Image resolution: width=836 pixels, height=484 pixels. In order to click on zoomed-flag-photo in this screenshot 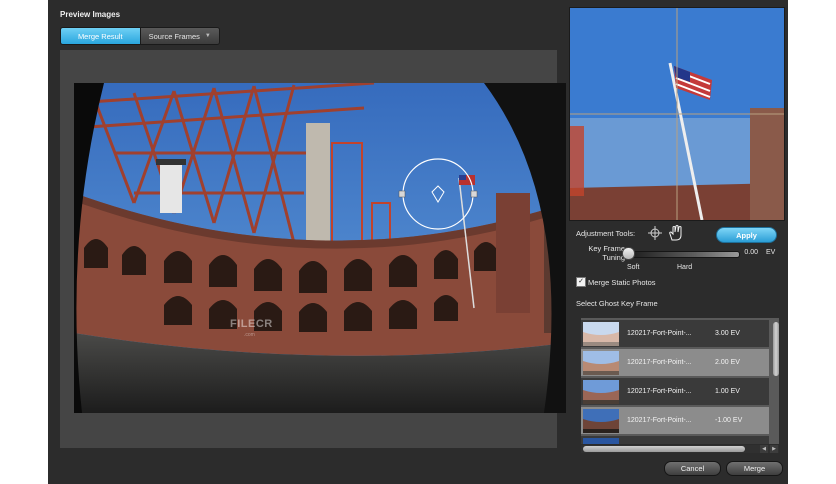, I will do `click(677, 114)`.